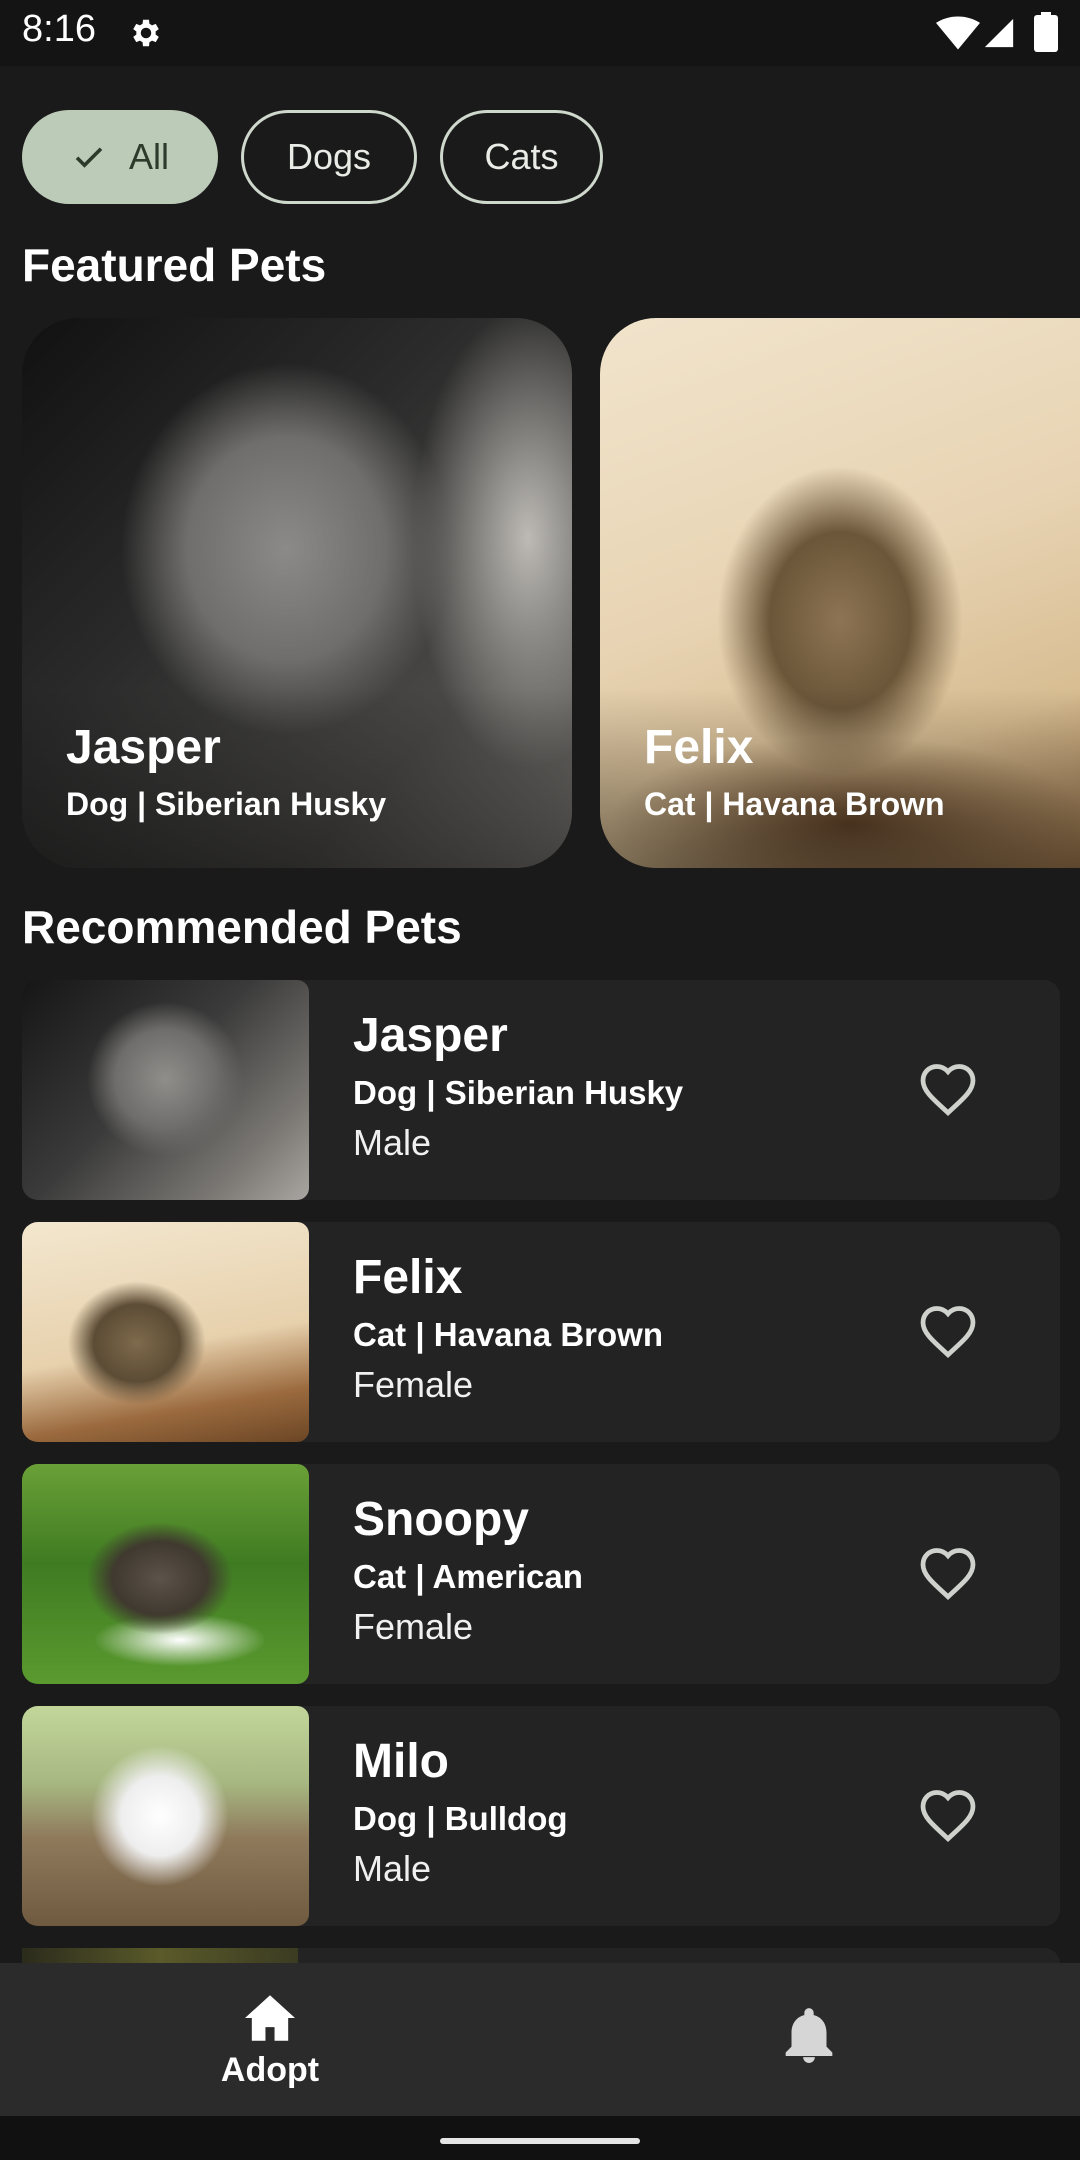 This screenshot has height=2160, width=1080. Describe the element at coordinates (540, 33) in the screenshot. I see `status-bar: 8:16` at that location.